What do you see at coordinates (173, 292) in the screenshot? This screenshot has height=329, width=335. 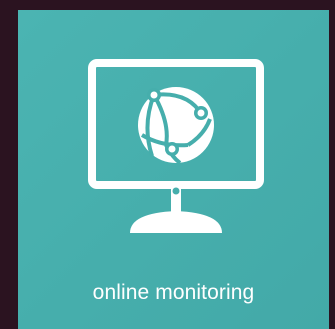 I see `tile-label: online monitoring` at bounding box center [173, 292].